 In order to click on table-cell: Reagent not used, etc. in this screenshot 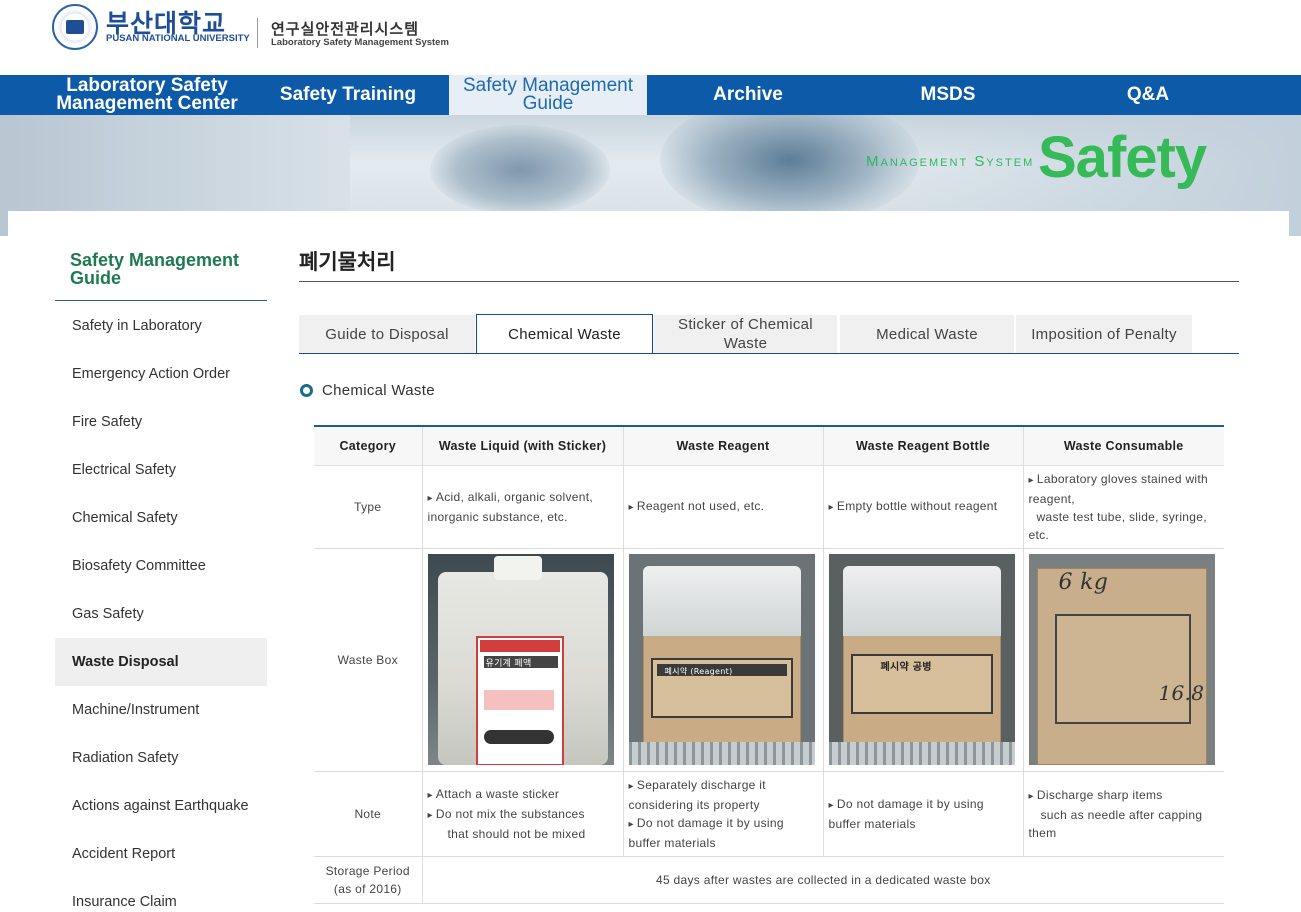, I will do `click(723, 506)`.